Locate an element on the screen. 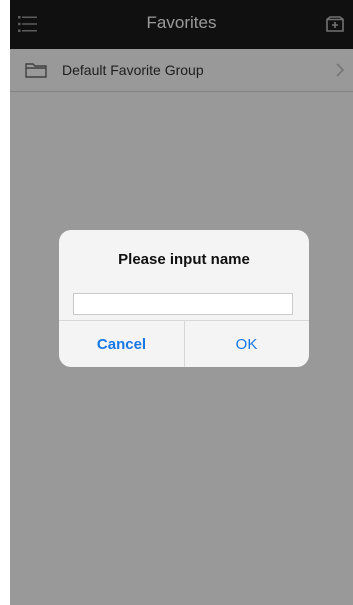 Image resolution: width=353 pixels, height=605 pixels. left-edge-strip is located at coordinates (5, 302).